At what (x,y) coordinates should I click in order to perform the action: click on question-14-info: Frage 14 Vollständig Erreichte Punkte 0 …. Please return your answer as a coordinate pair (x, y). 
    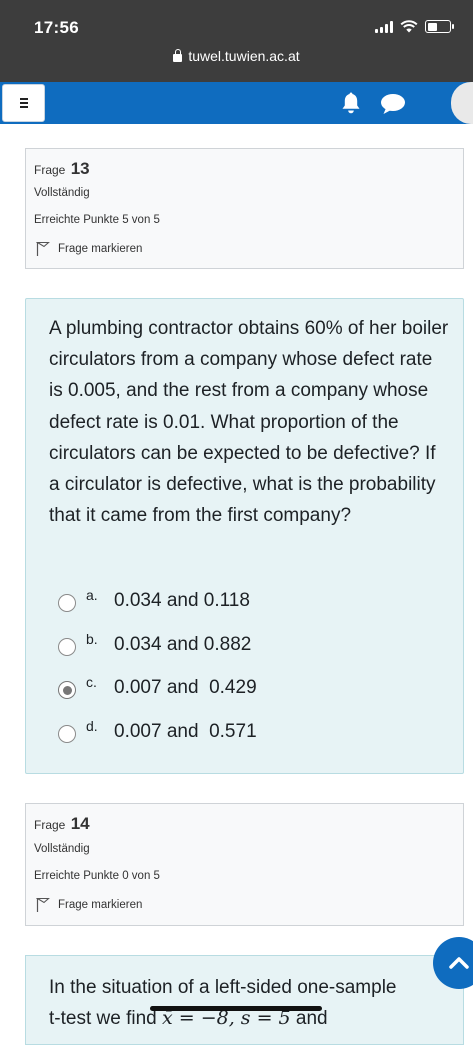
    Looking at the image, I should click on (244, 864).